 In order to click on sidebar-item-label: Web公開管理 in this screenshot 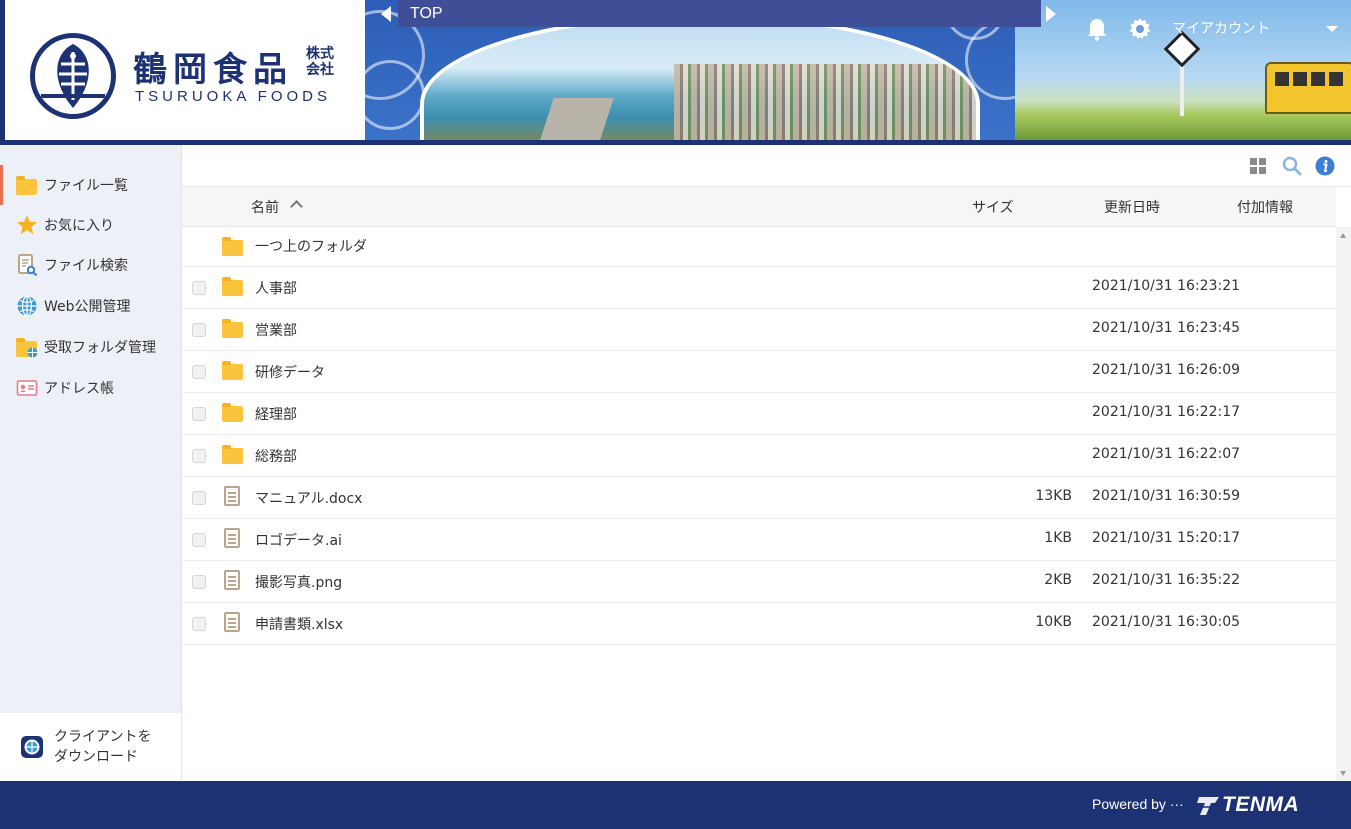, I will do `click(87, 307)`.